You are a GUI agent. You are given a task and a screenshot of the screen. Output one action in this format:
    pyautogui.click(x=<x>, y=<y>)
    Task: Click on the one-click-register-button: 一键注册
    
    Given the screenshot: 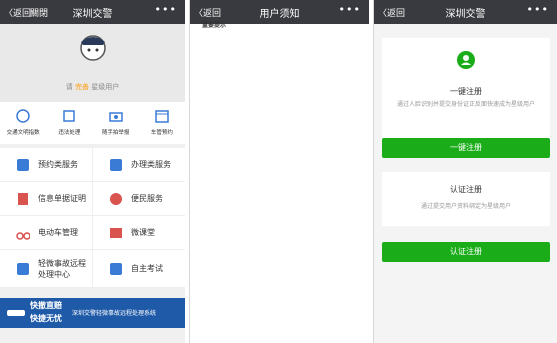 What is the action you would take?
    pyautogui.click(x=466, y=148)
    